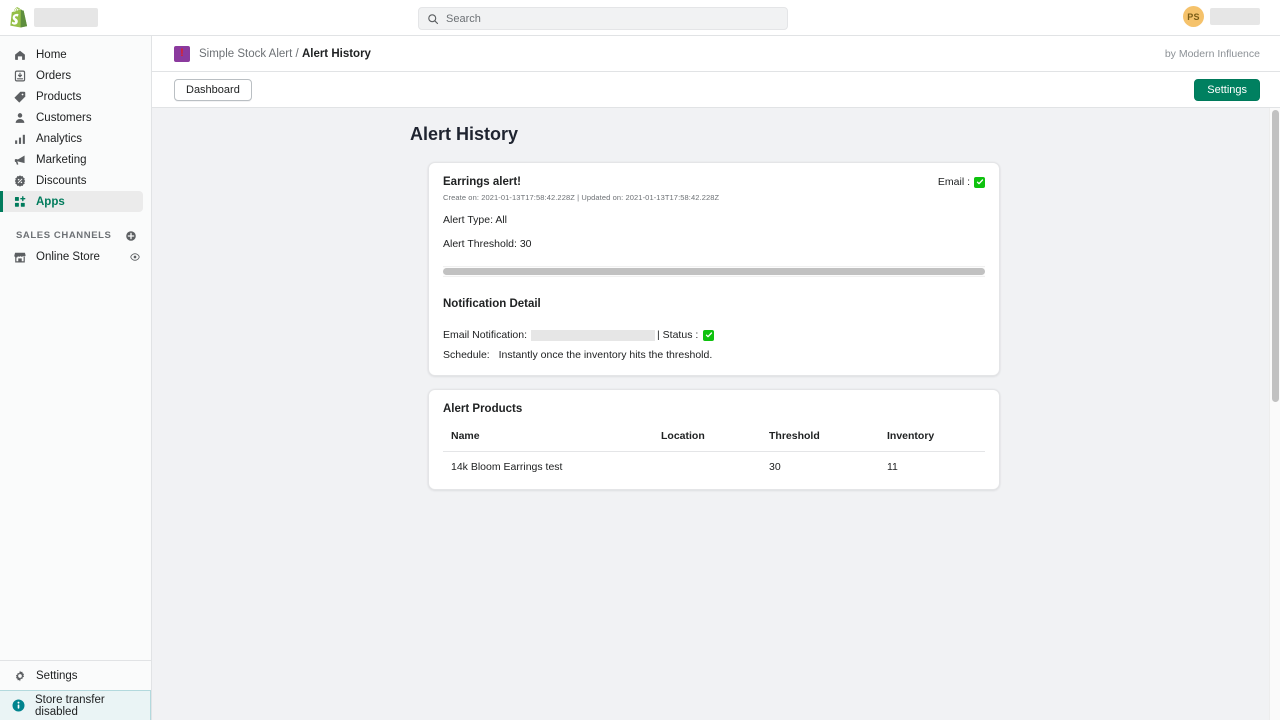 The width and height of the screenshot is (1280, 720). What do you see at coordinates (71, 201) in the screenshot?
I see `sidebar-item-apps: Apps` at bounding box center [71, 201].